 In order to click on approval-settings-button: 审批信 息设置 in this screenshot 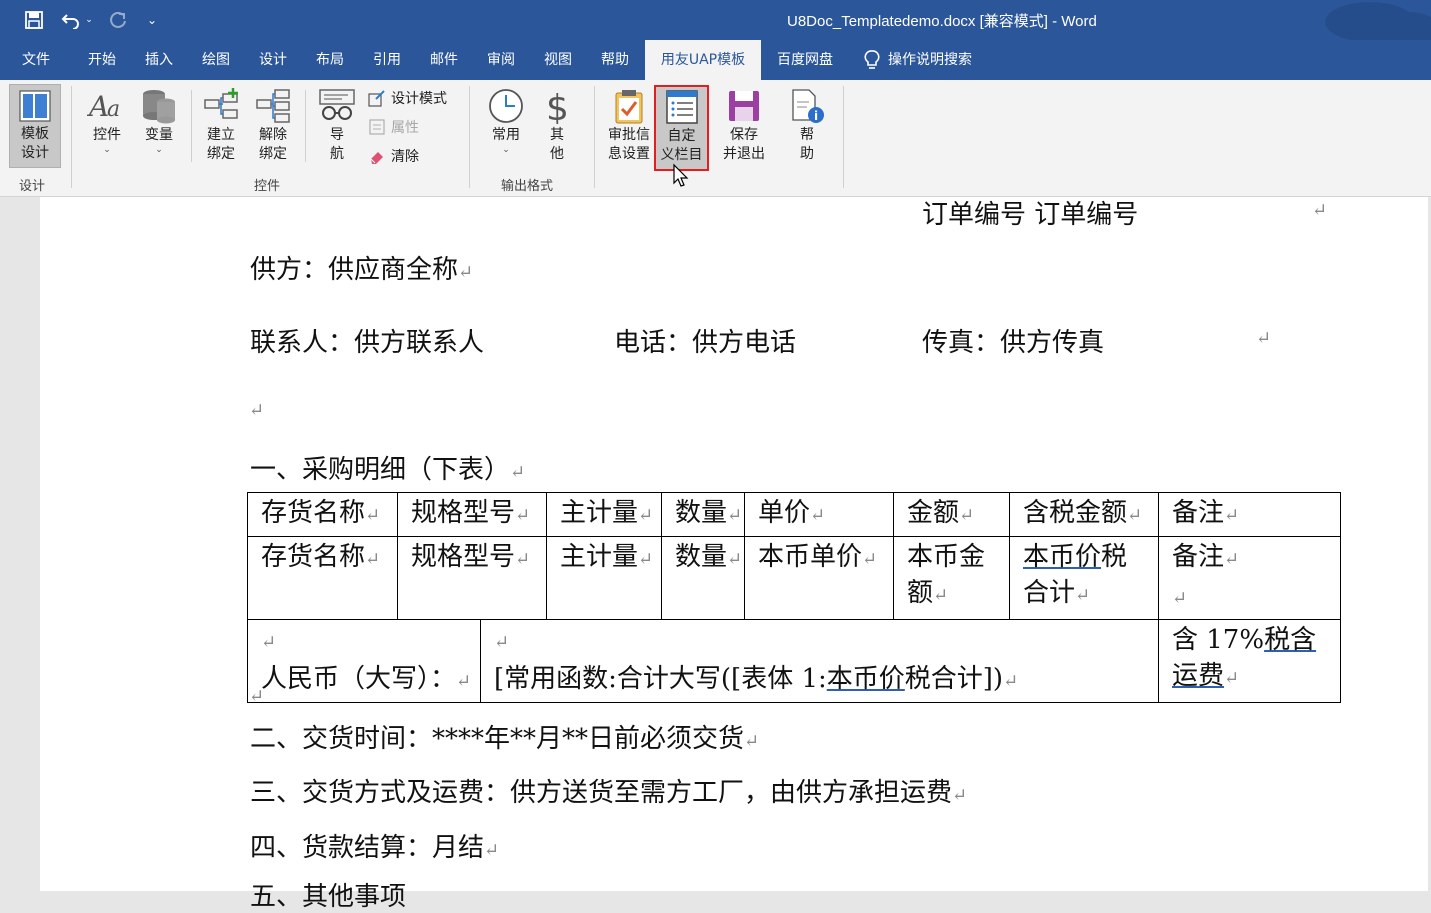, I will do `click(629, 126)`.